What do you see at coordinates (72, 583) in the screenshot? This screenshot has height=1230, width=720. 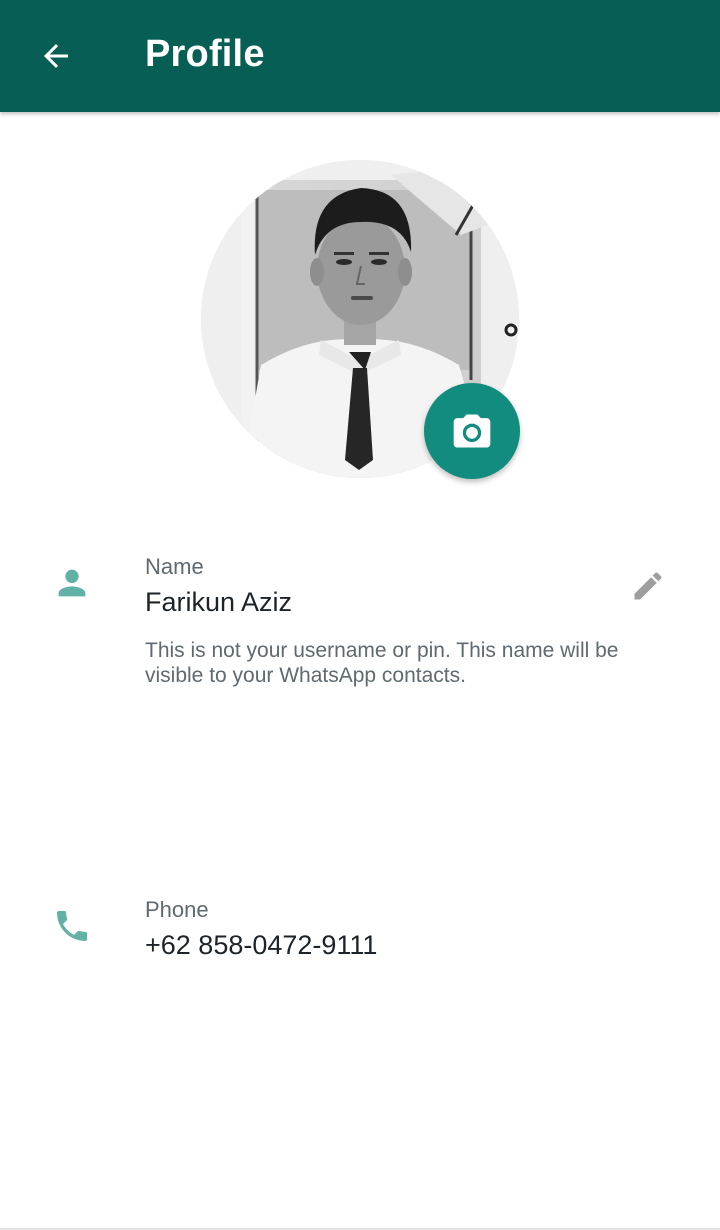 I see `person-icon` at bounding box center [72, 583].